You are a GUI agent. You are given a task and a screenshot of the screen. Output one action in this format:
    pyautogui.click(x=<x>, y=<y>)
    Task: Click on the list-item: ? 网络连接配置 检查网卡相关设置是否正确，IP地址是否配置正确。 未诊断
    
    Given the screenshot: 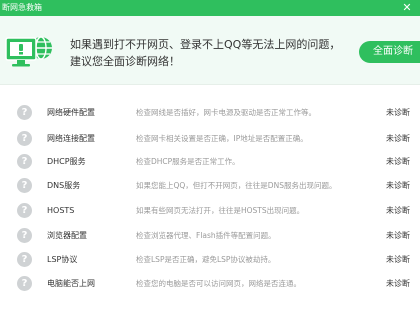 What is the action you would take?
    pyautogui.click(x=210, y=139)
    